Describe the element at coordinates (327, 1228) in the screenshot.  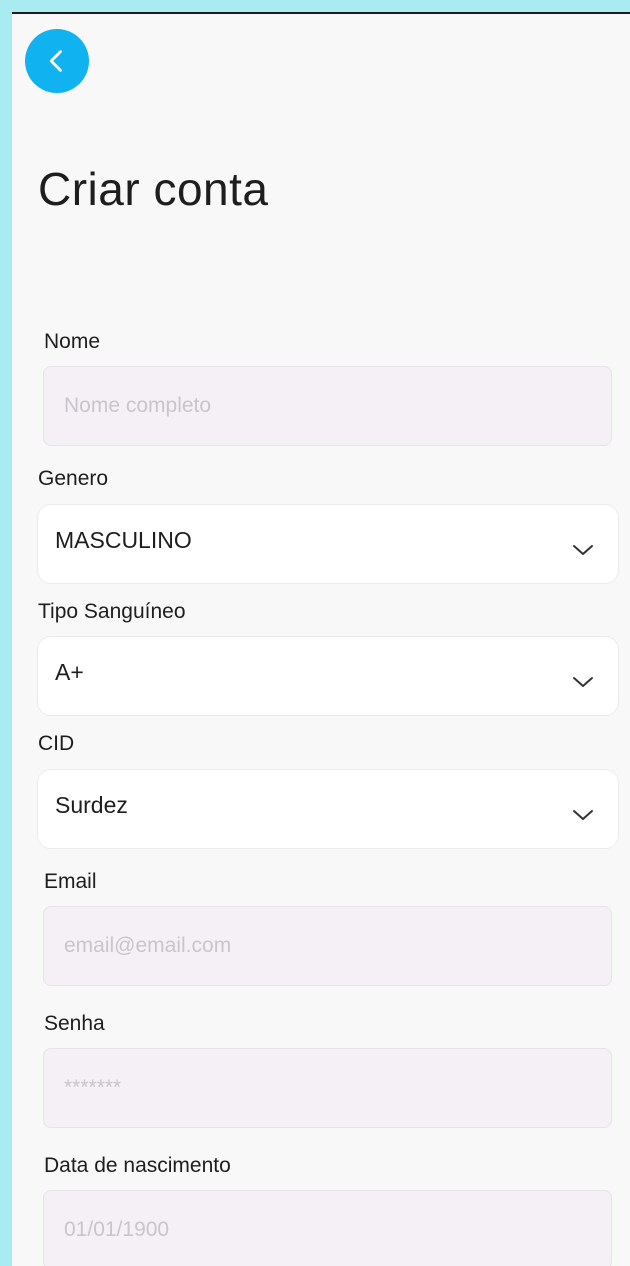
I see `birth-date-input` at that location.